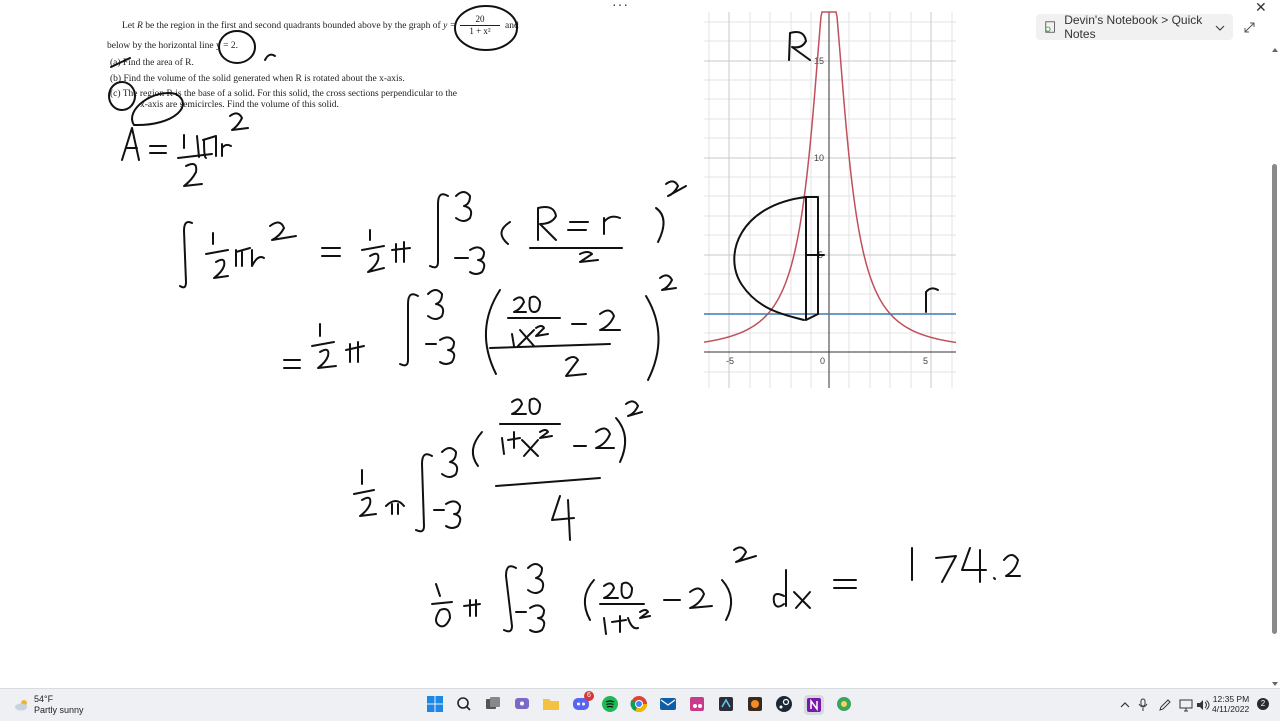 The image size is (1280, 721). I want to click on file-explorer-icon, so click(552, 705).